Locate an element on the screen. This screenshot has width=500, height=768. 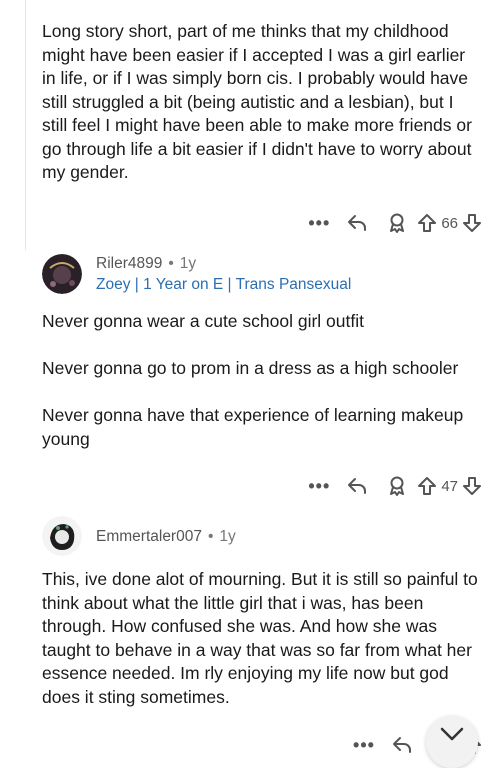
comment-meta: Emmertaler007 • 1y is located at coordinates (166, 531).